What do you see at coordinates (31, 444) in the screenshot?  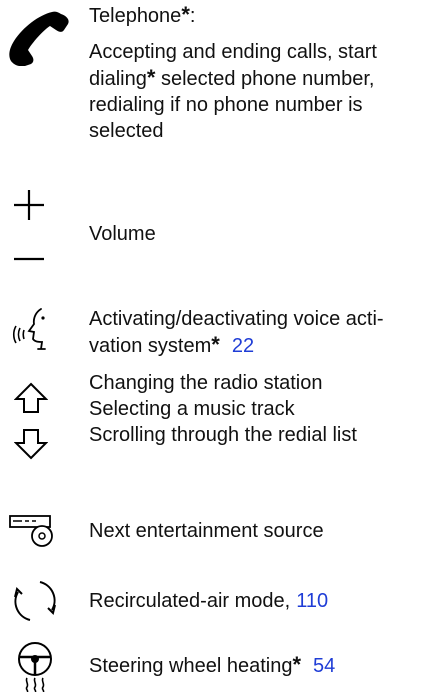 I see `down-arrow-icon` at bounding box center [31, 444].